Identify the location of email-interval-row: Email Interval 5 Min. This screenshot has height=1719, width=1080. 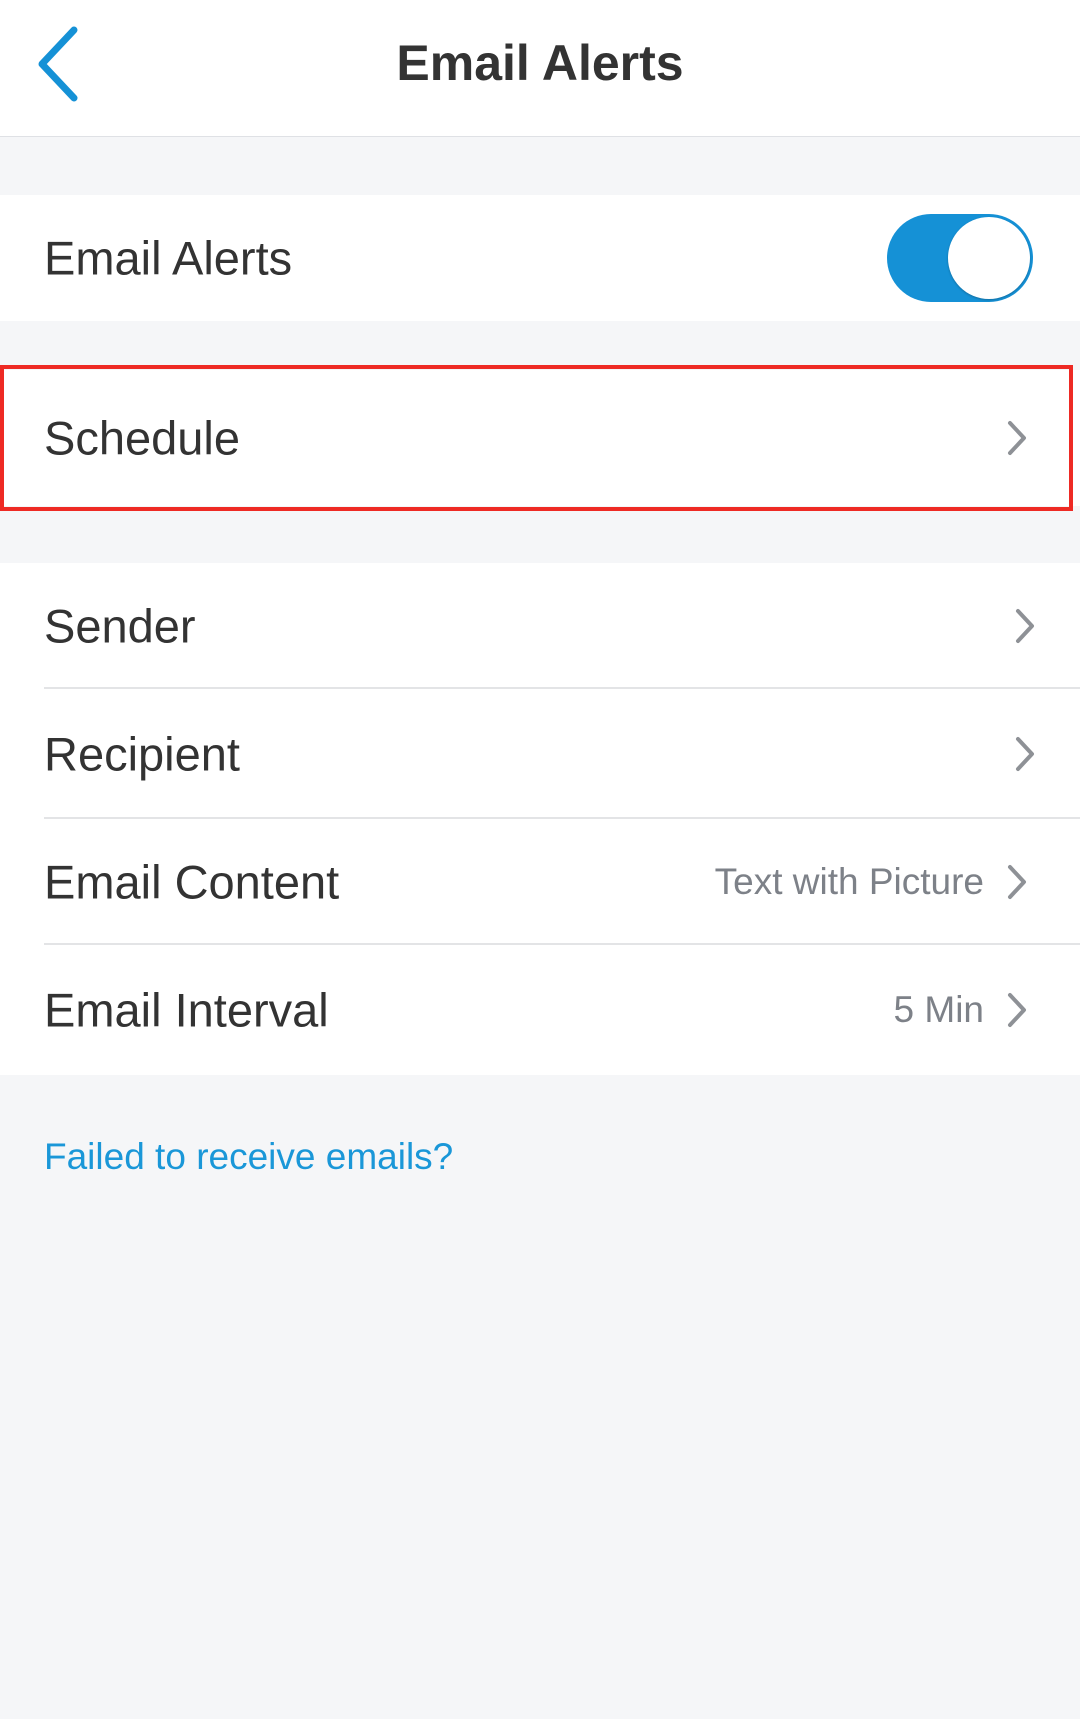
(540, 1010).